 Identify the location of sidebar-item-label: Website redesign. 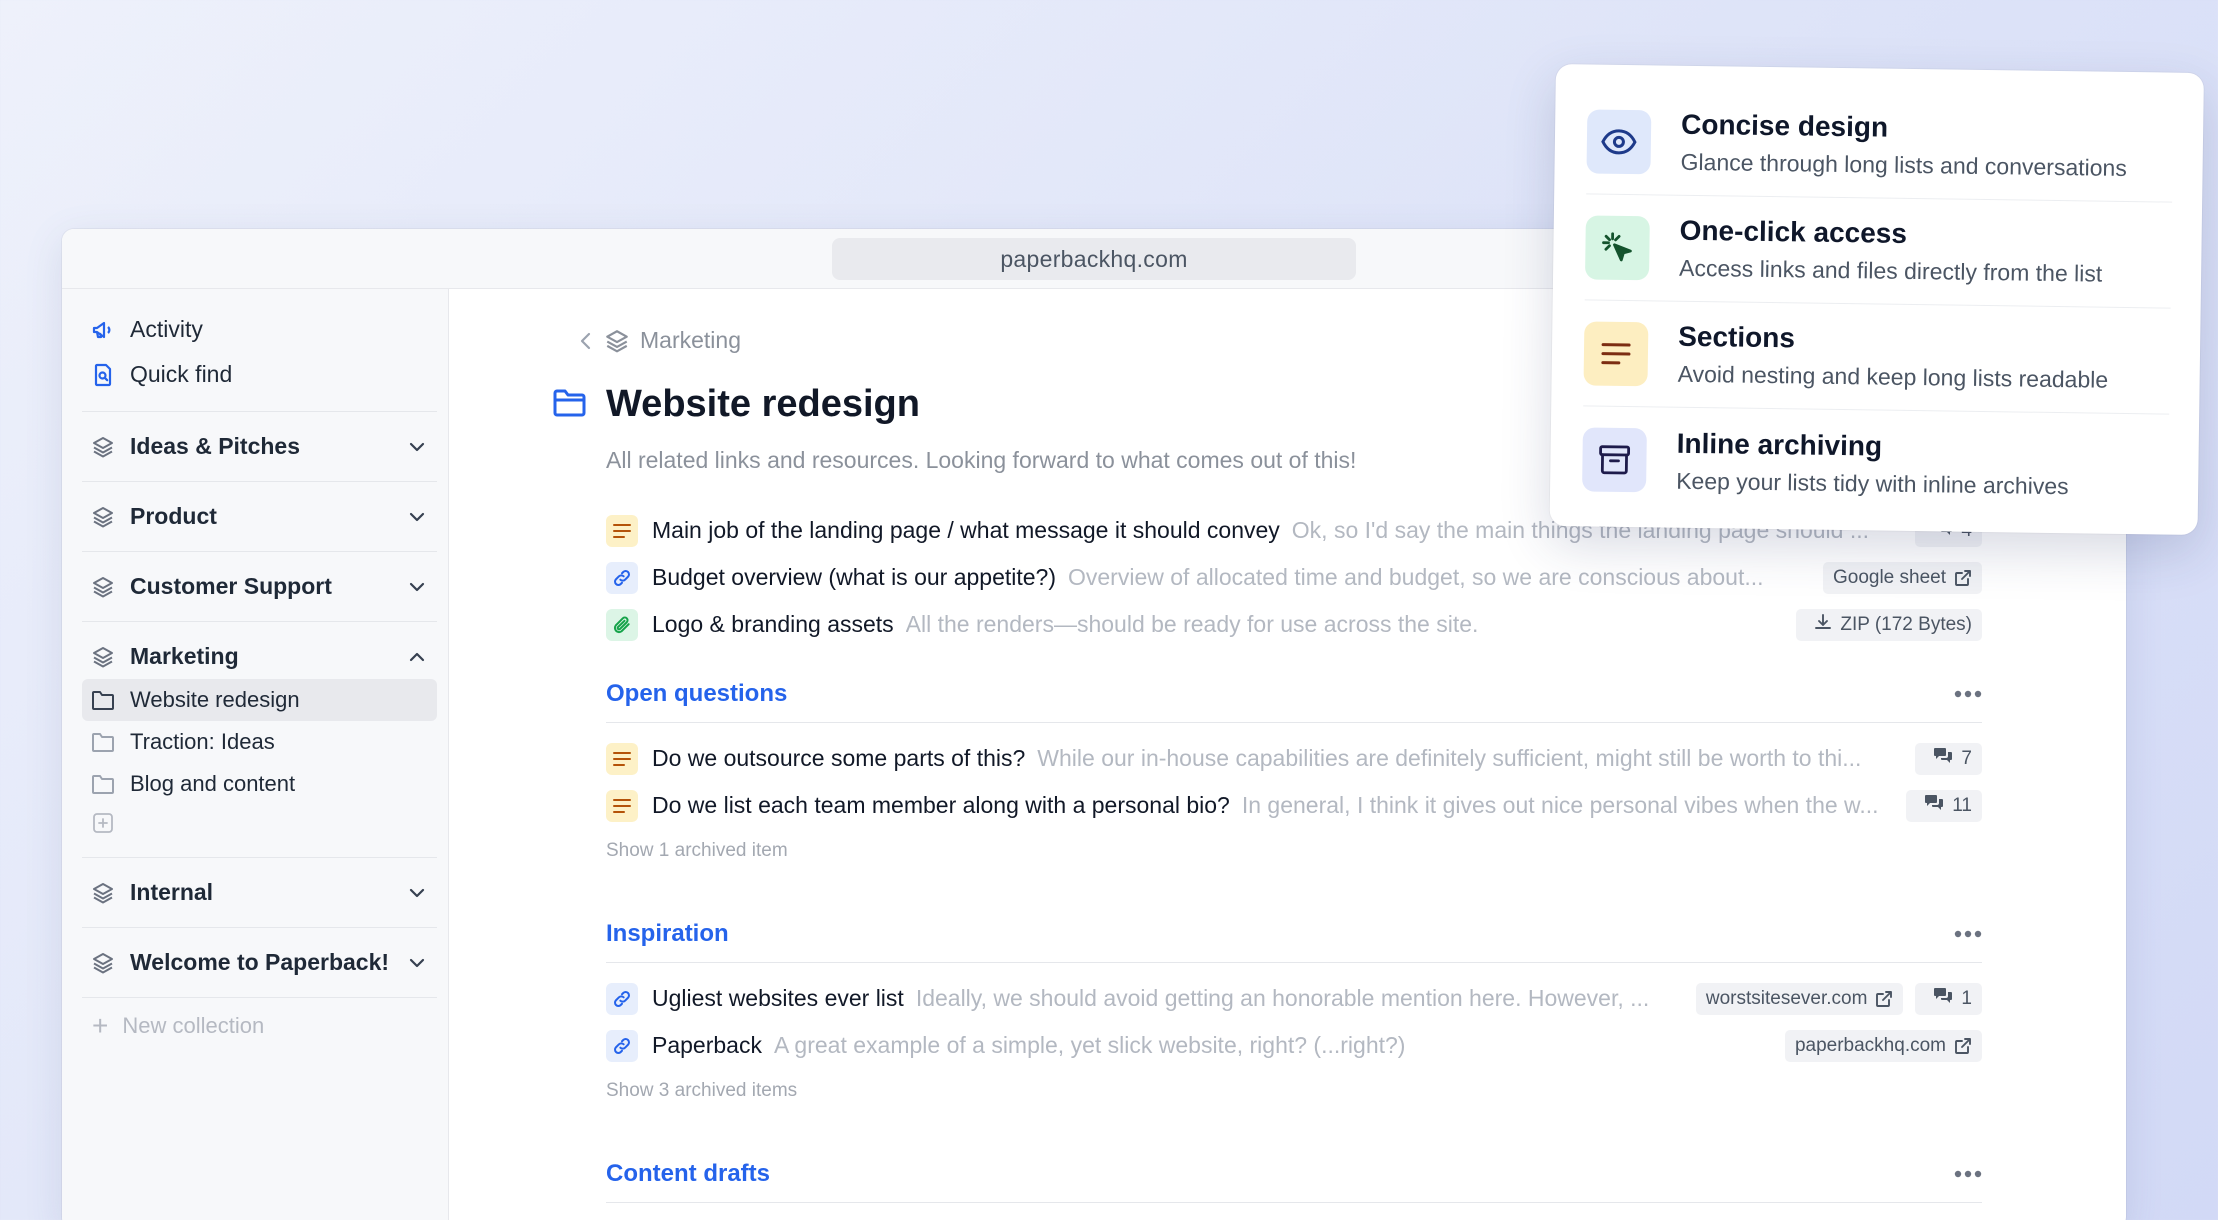
(215, 699).